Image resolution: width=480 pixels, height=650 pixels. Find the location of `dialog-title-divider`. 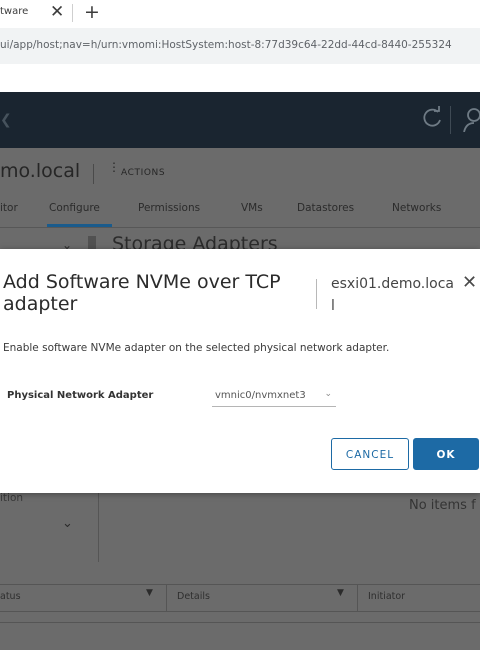

dialog-title-divider is located at coordinates (316, 294).